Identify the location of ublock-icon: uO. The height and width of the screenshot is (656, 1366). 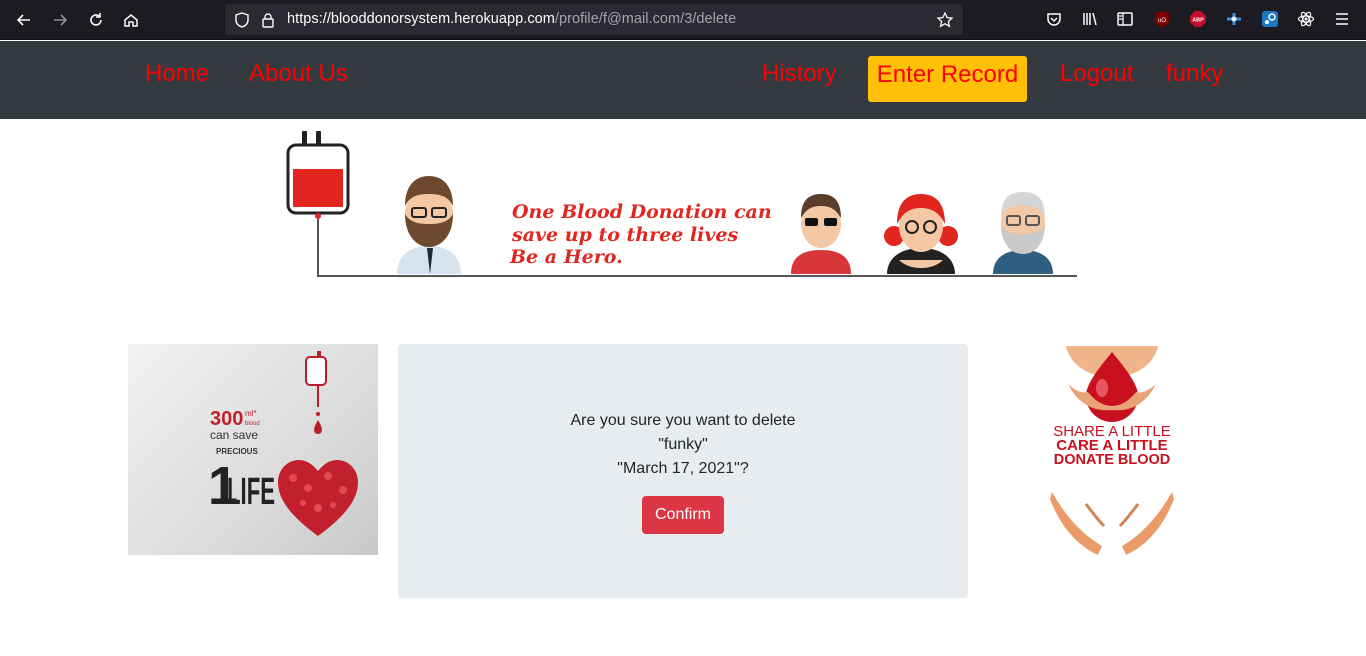
(1162, 19).